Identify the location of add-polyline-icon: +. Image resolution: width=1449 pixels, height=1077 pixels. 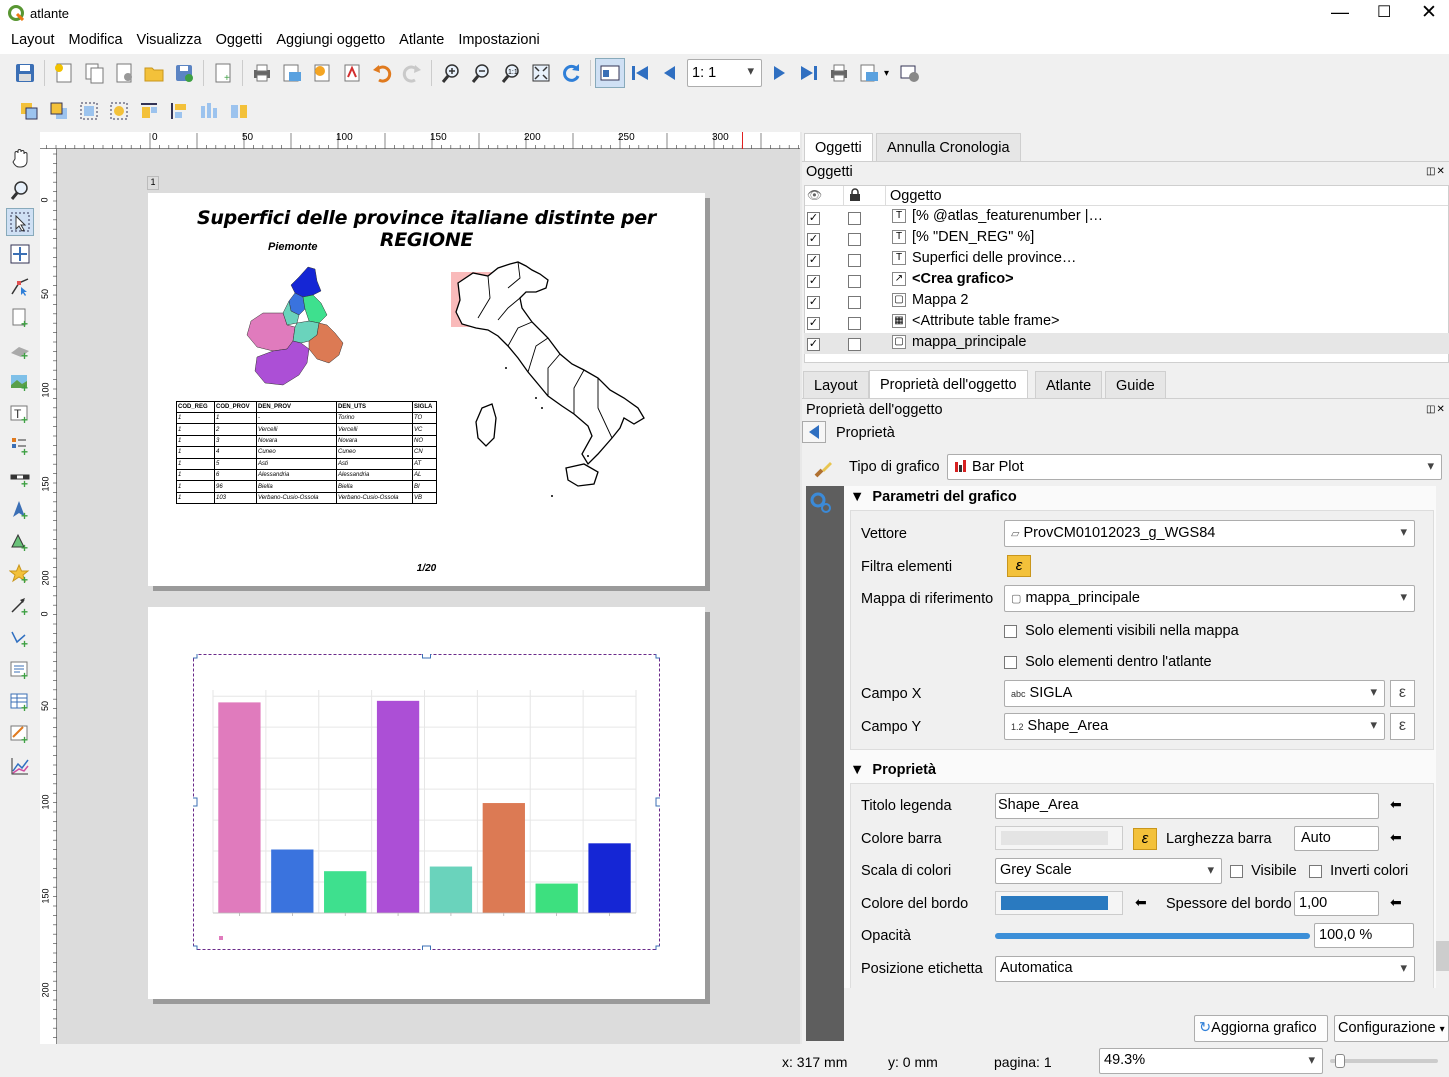
(20, 638).